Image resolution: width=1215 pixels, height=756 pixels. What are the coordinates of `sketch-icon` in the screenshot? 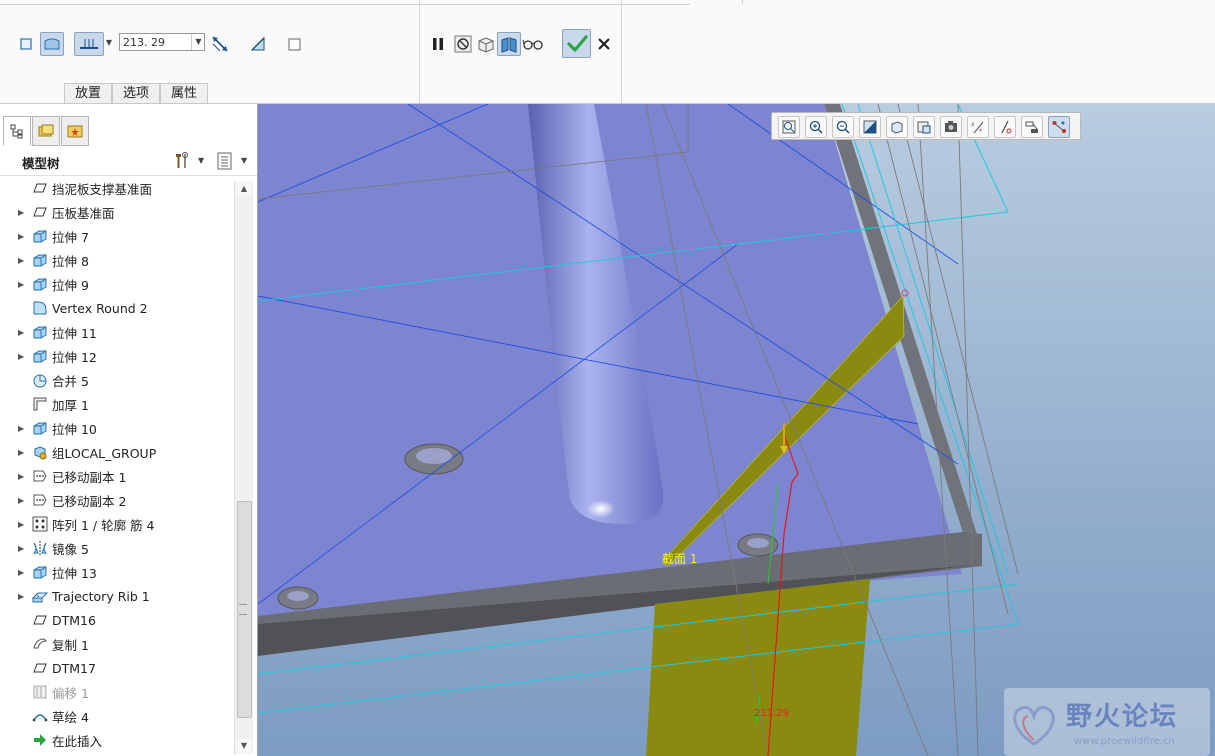 It's located at (40, 716).